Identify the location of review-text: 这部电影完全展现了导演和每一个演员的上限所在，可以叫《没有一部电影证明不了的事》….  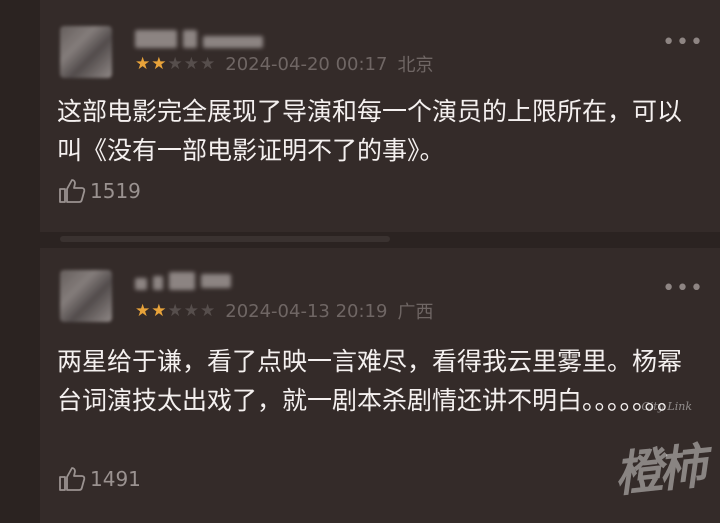
(370, 131).